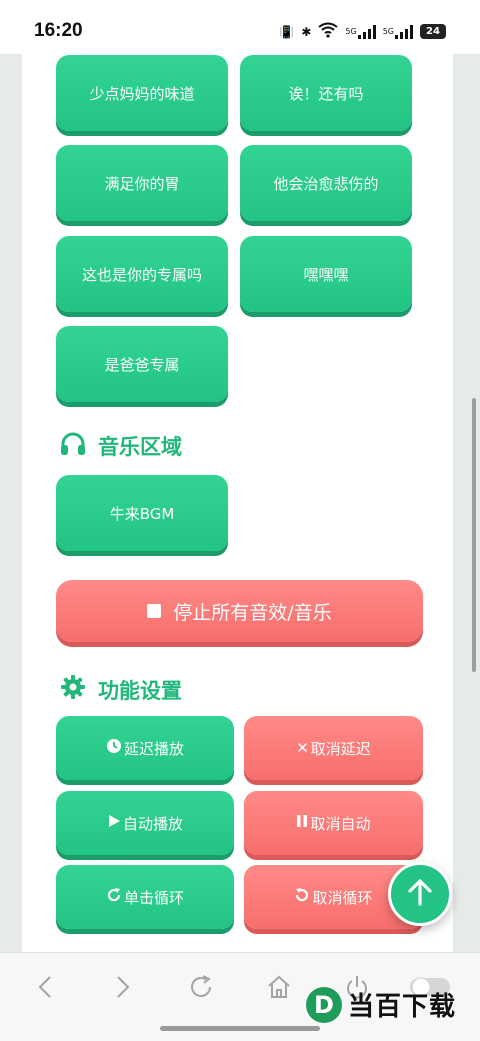  I want to click on status-bar: 16:20 📳 ✱ 5G 5G 24, so click(240, 27).